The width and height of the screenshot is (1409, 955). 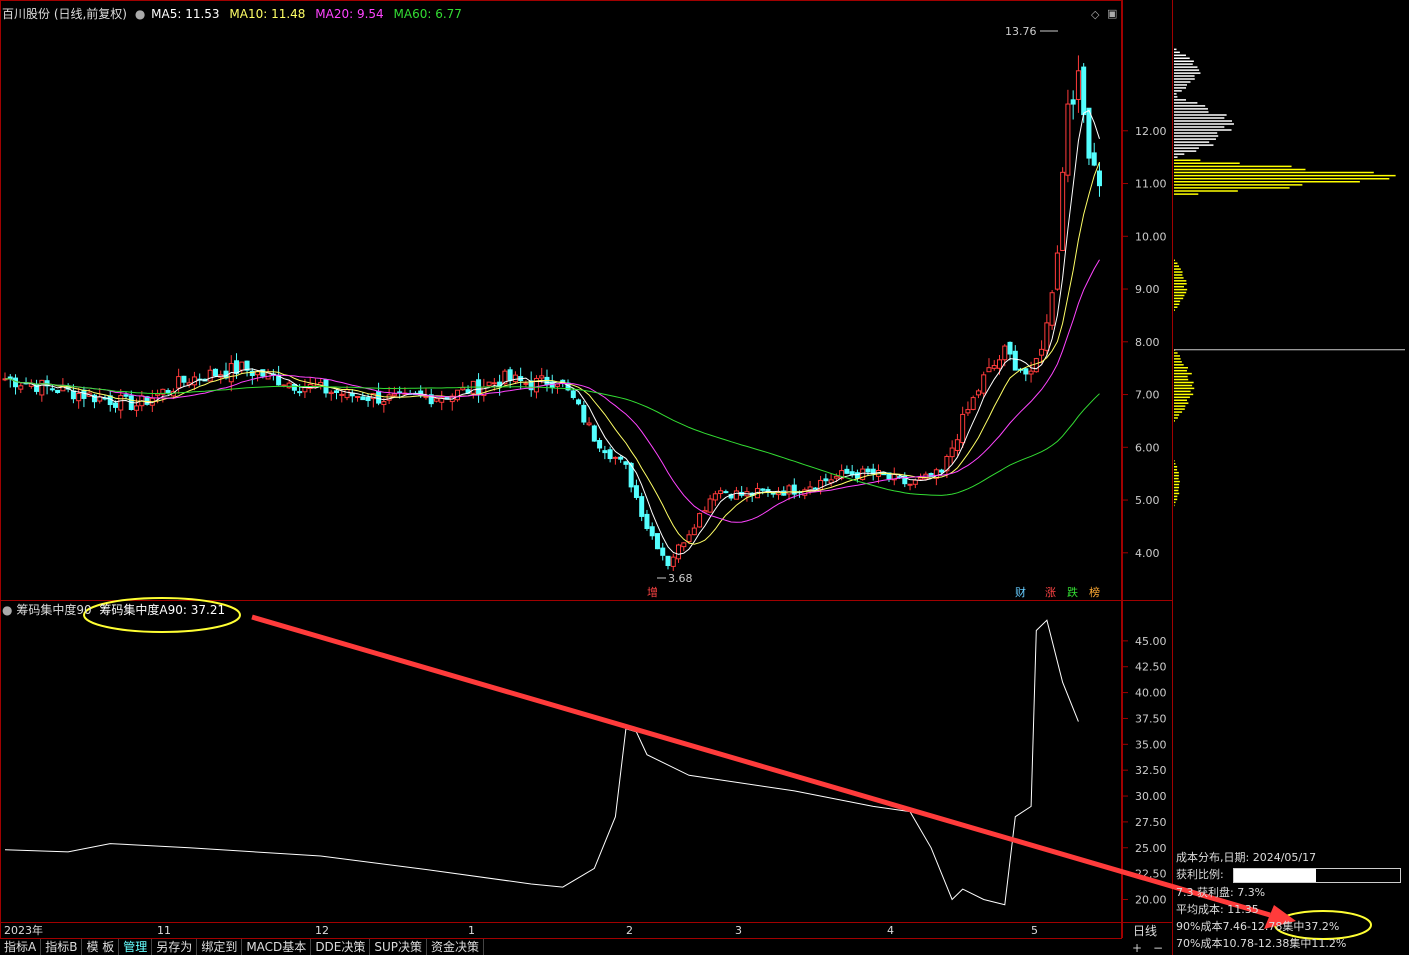 I want to click on indicator-name: 筹码集中度90, so click(x=53, y=610).